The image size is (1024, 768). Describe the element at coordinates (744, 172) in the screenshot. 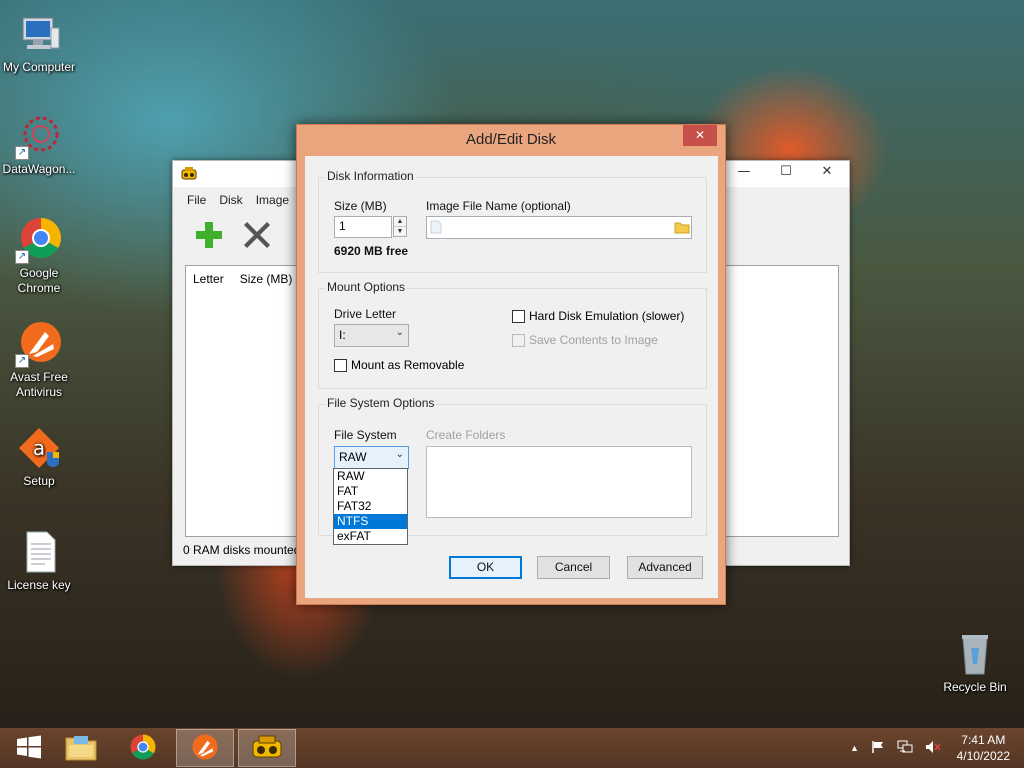

I see `minimize-button: —` at that location.